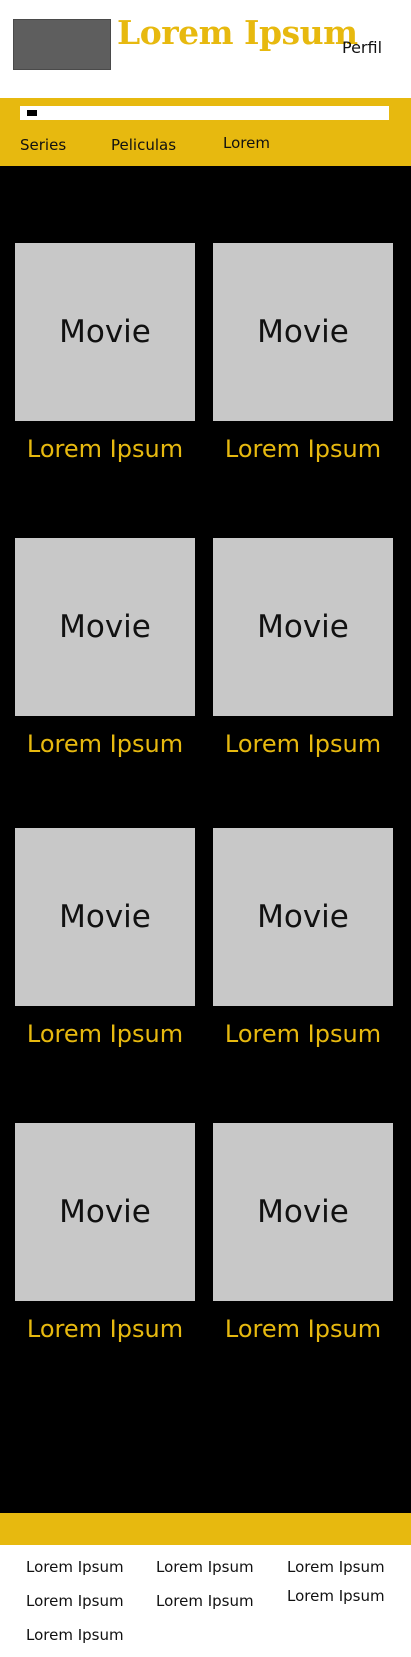 Image resolution: width=411 pixels, height=1657 pixels. I want to click on site-header: Lorem Ipsum Perfil, so click(205, 49).